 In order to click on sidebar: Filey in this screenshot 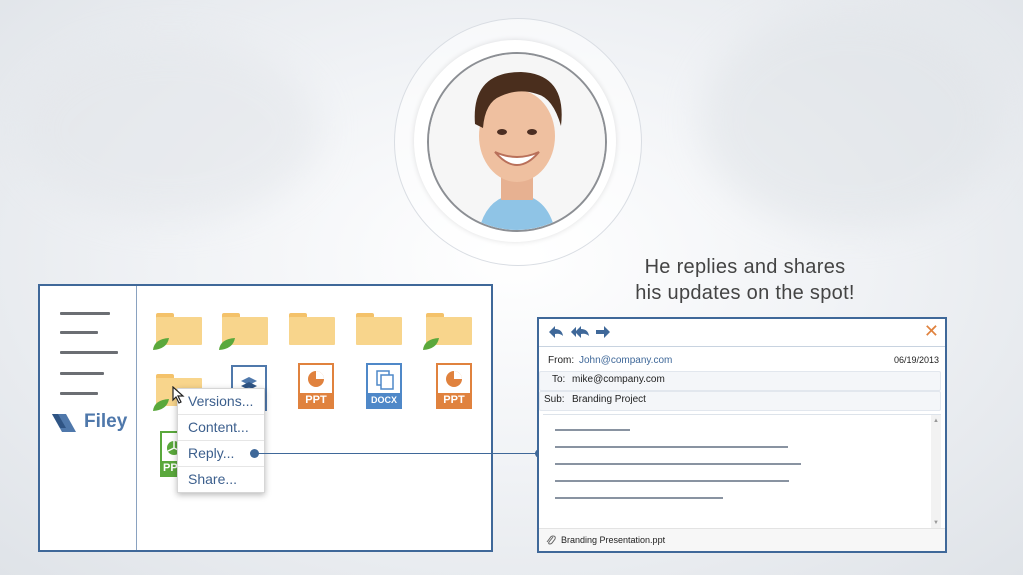, I will do `click(88, 418)`.